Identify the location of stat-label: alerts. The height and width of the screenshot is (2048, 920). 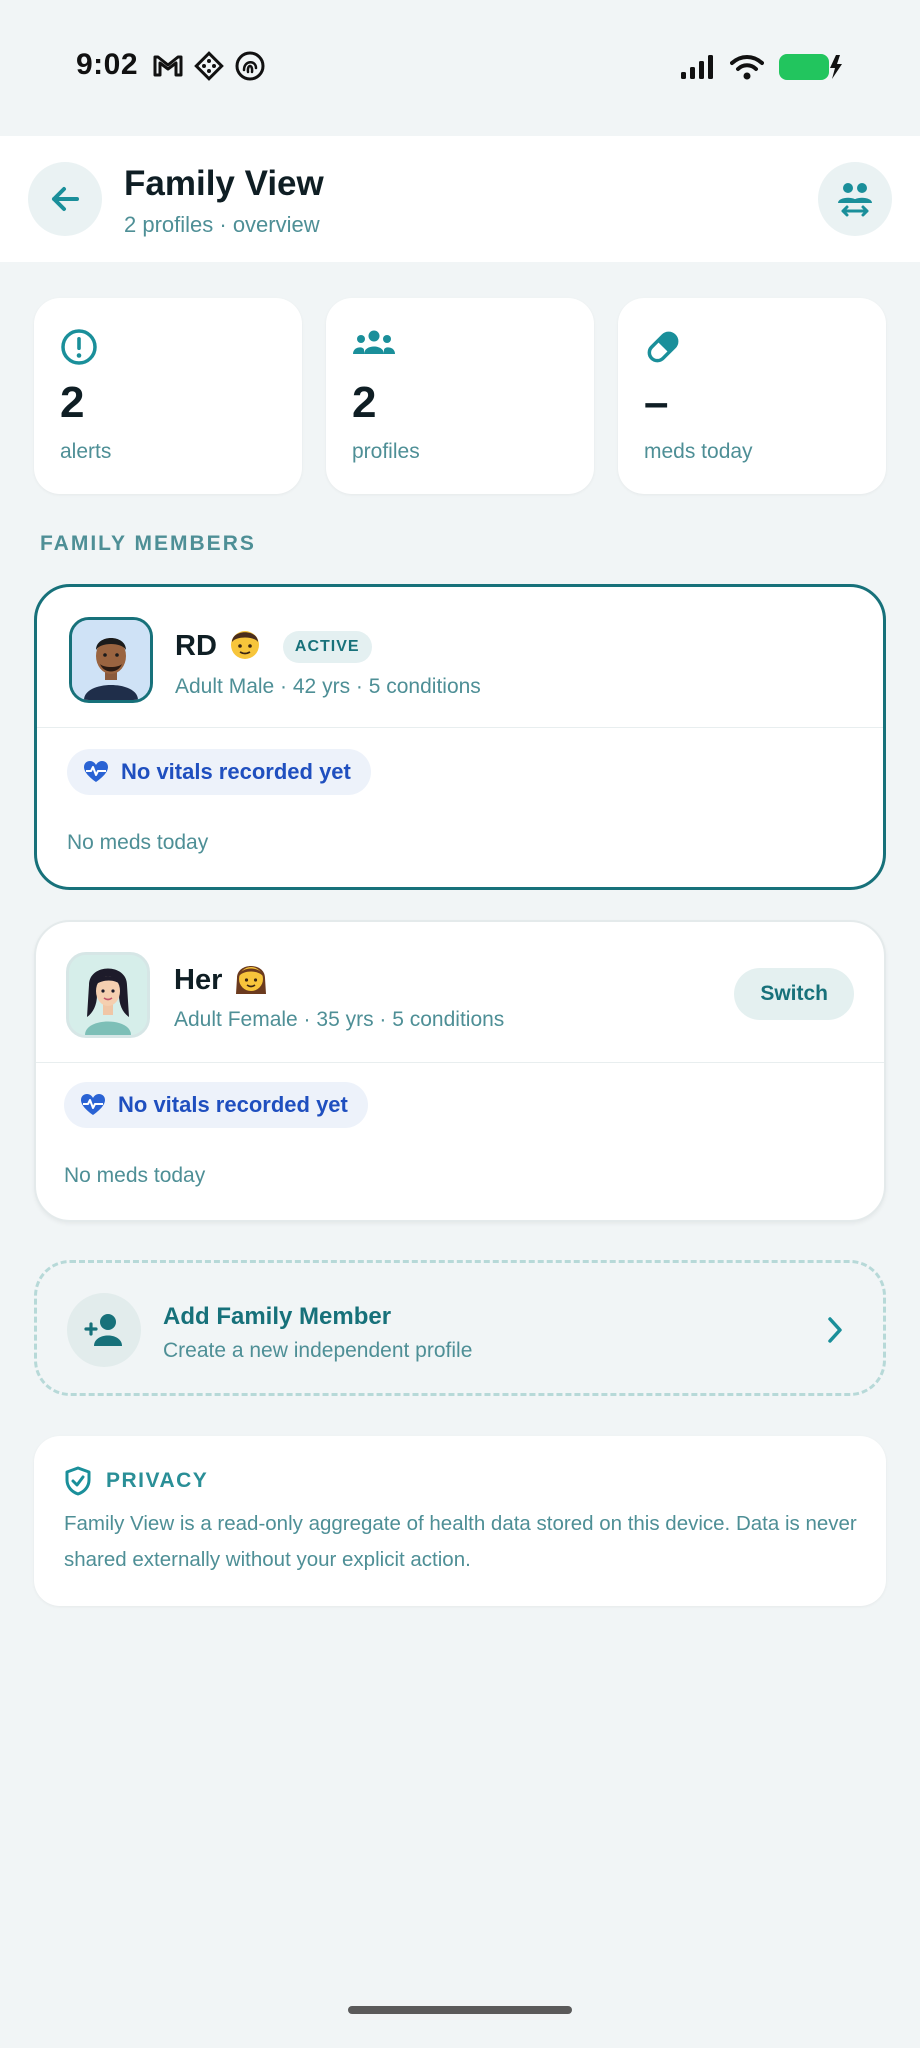
(86, 451).